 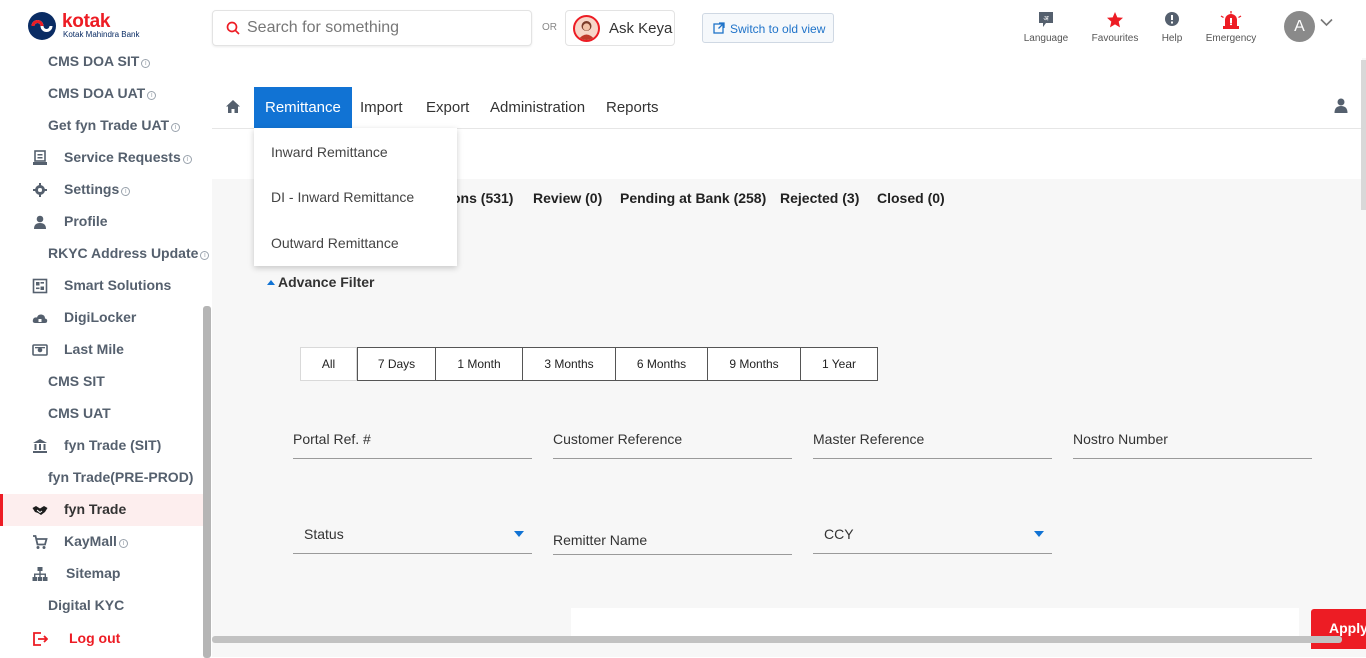 I want to click on portal-ref-field: Portal Ref. #, so click(x=412, y=443).